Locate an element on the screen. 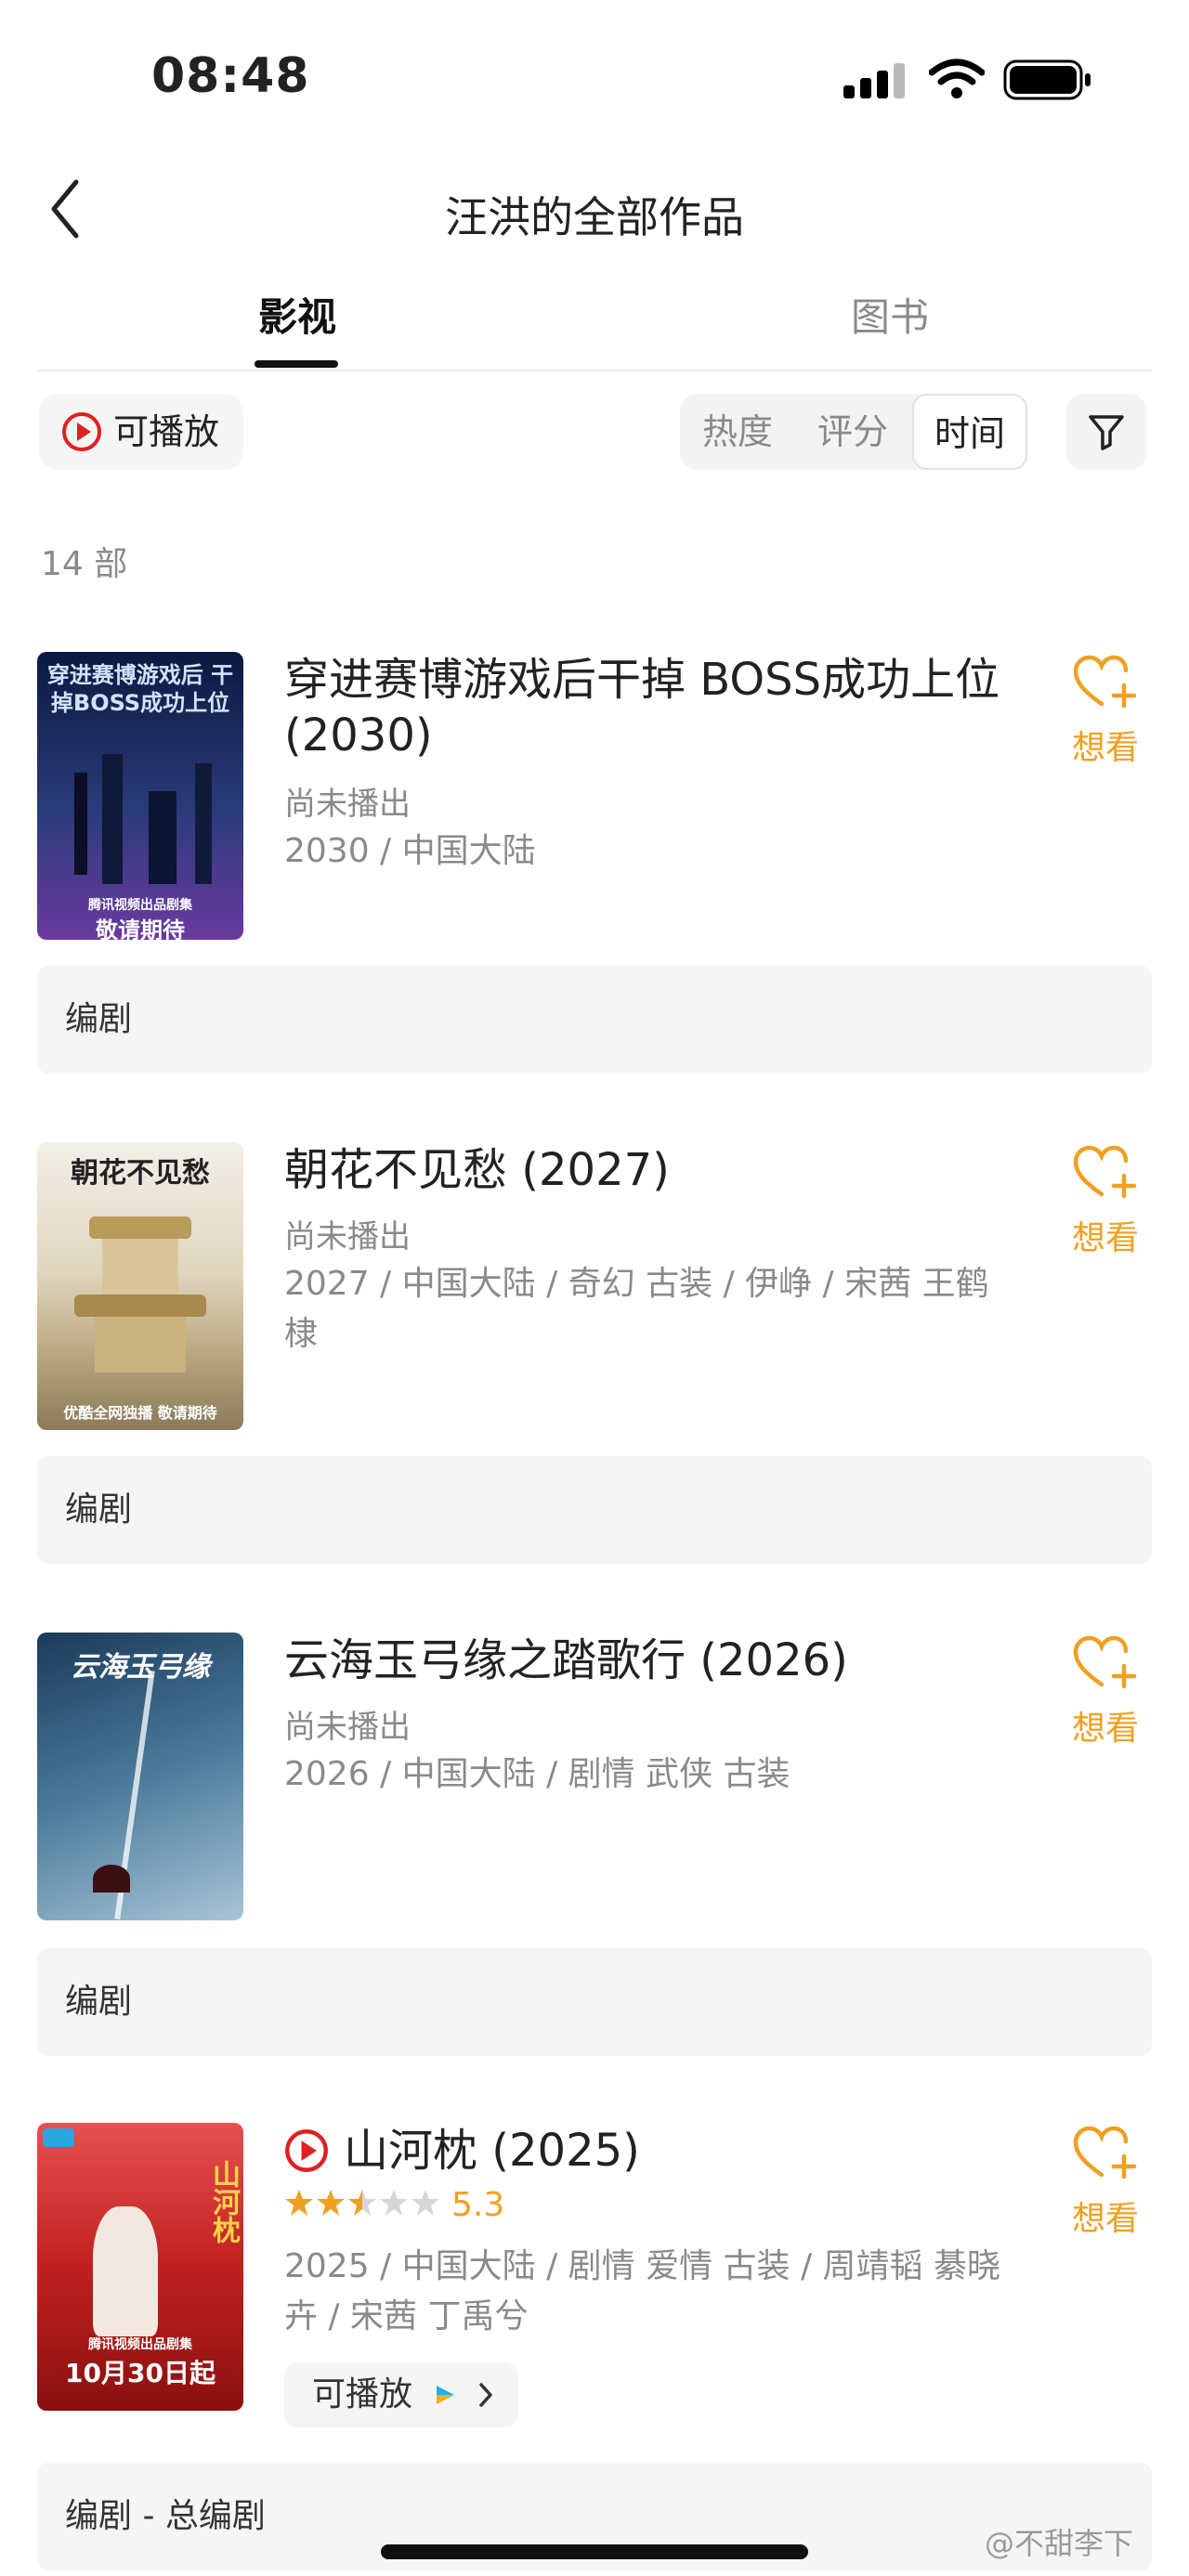  active-tab-indicator is located at coordinates (296, 364).